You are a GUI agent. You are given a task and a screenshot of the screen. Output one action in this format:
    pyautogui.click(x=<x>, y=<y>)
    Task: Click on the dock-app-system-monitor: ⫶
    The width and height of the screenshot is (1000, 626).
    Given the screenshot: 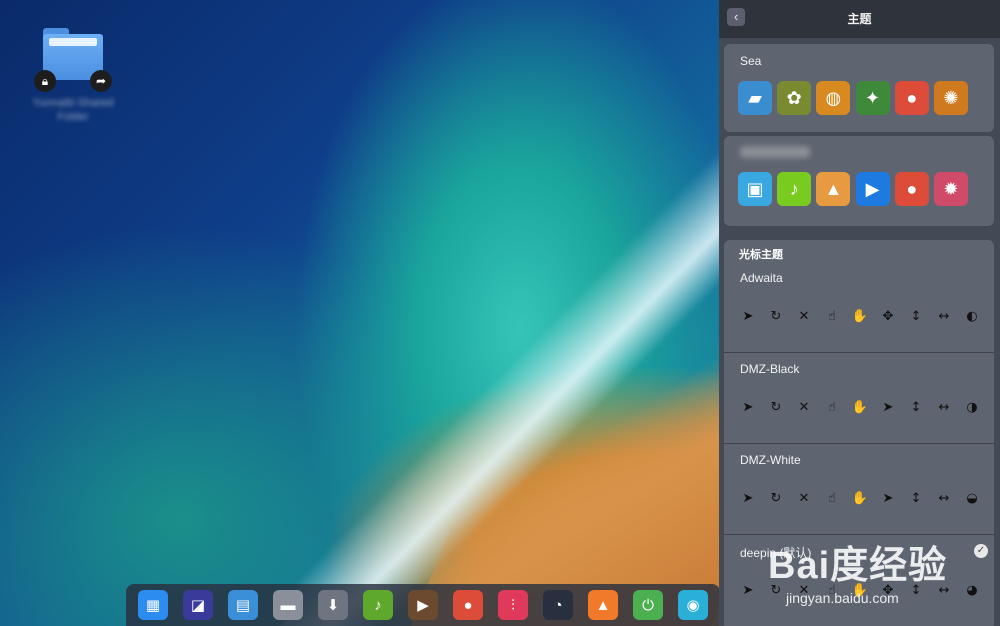 What is the action you would take?
    pyautogui.click(x=513, y=605)
    